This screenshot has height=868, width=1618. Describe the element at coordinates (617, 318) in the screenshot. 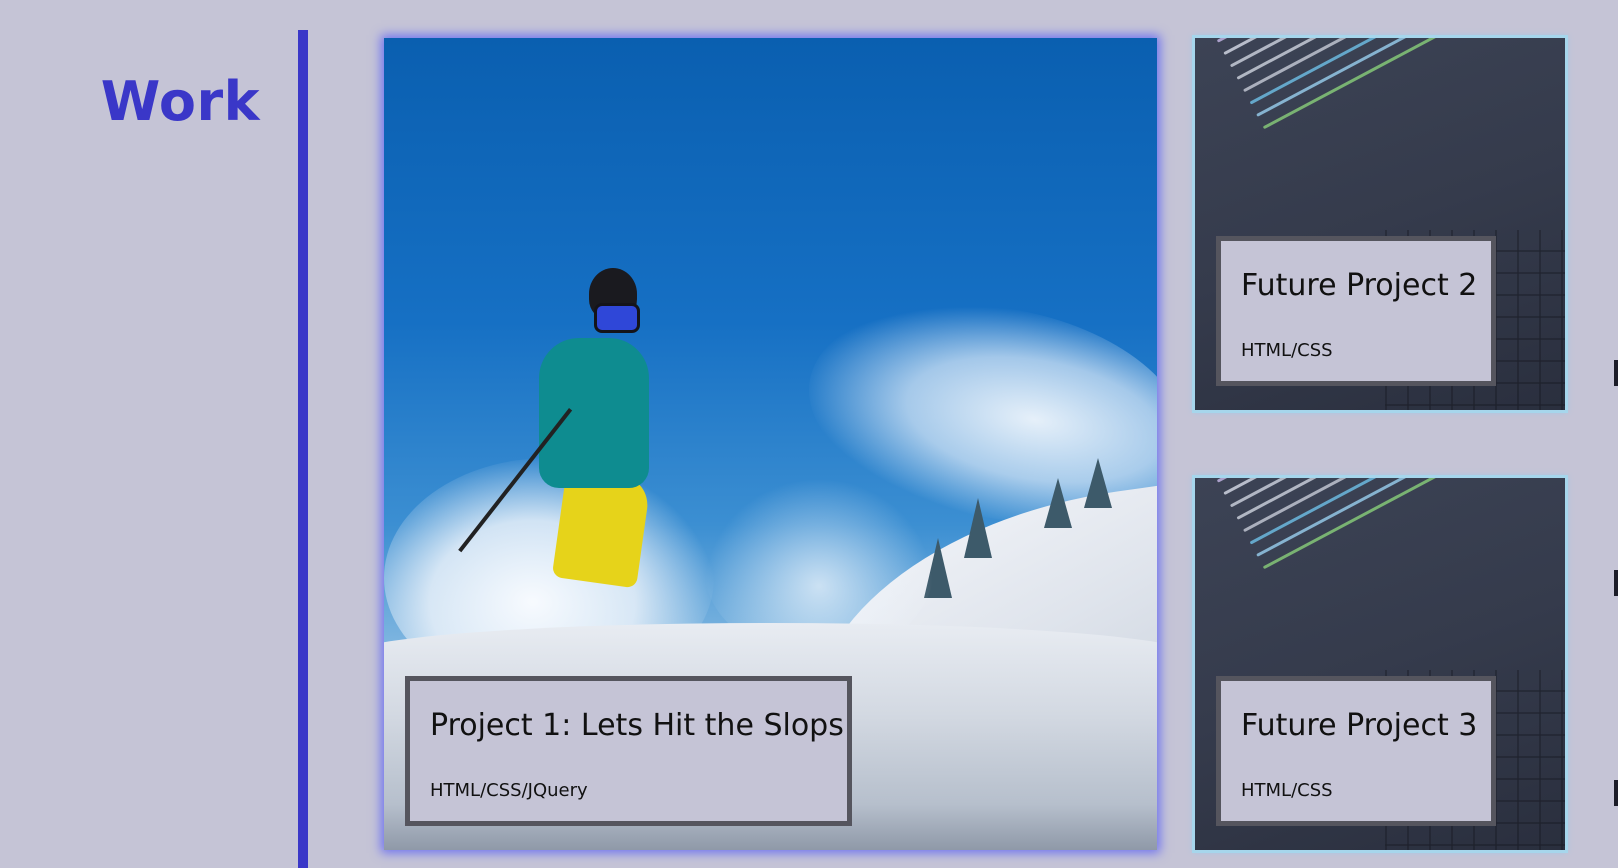

I see `skier-goggles` at that location.